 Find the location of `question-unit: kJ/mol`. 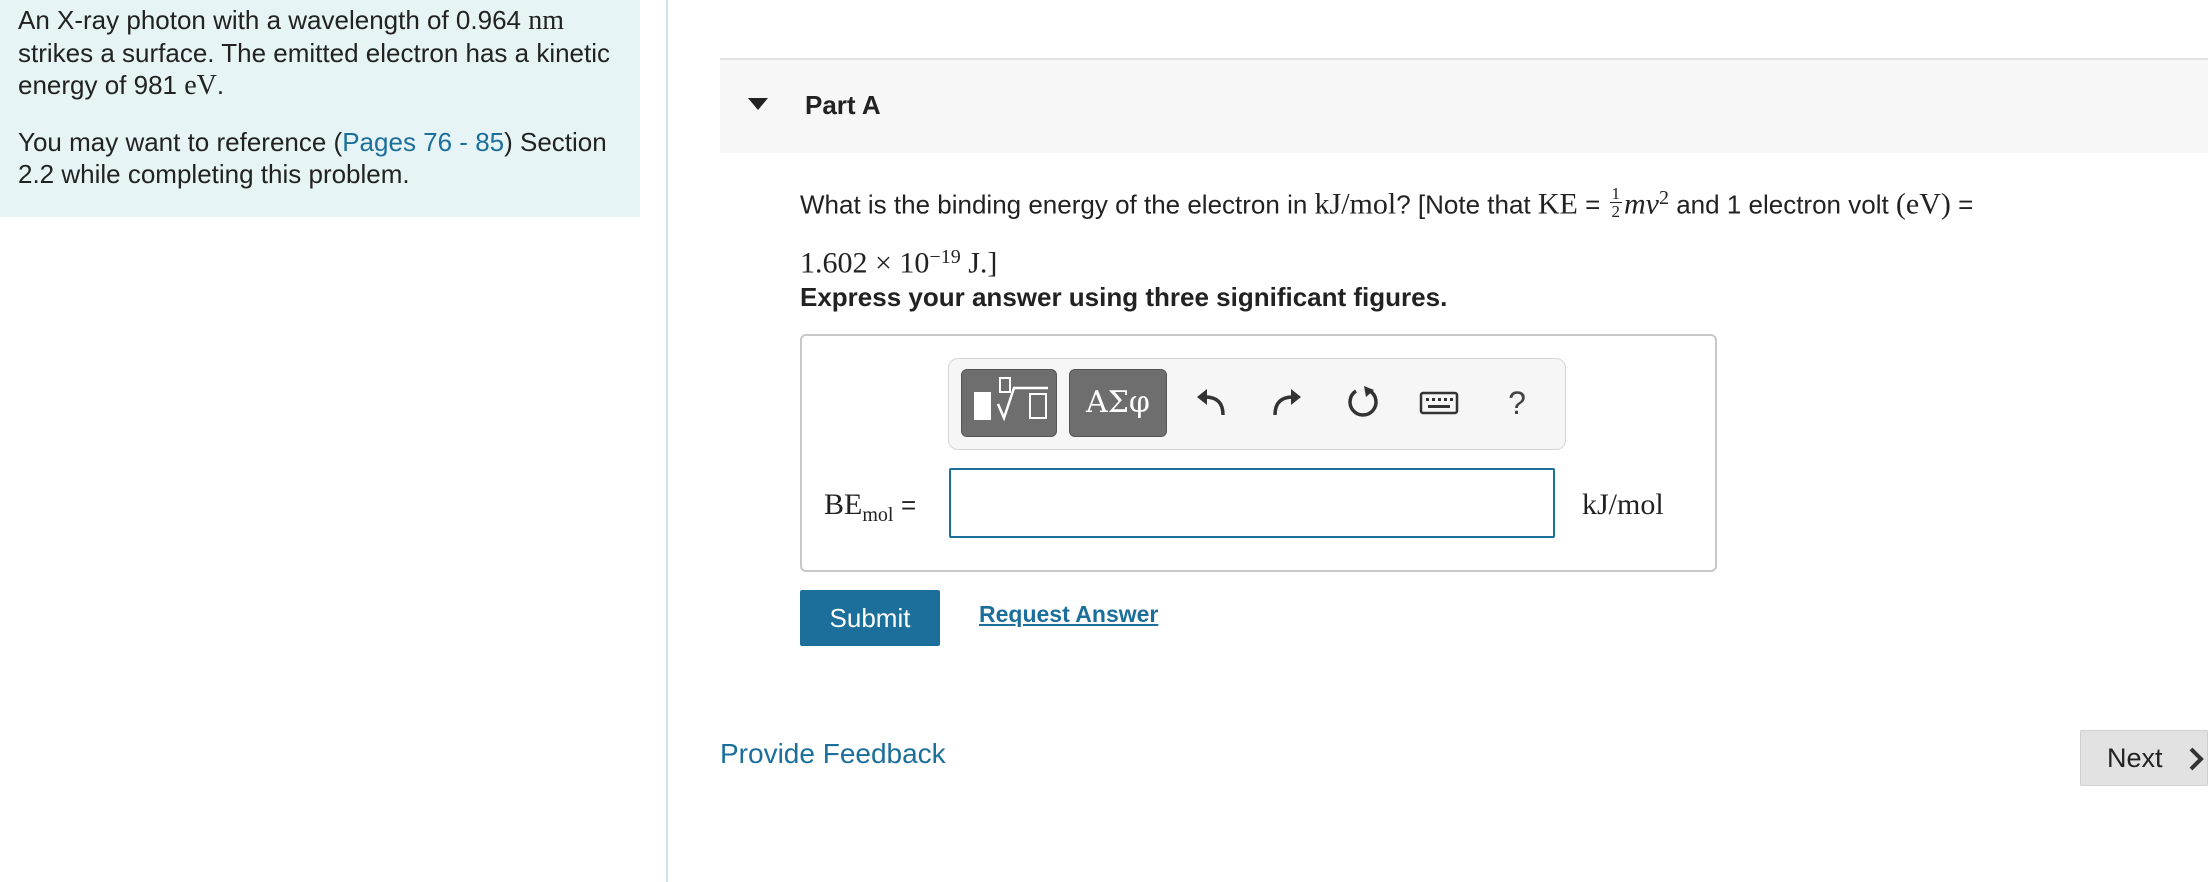

question-unit: kJ/mol is located at coordinates (1355, 204).